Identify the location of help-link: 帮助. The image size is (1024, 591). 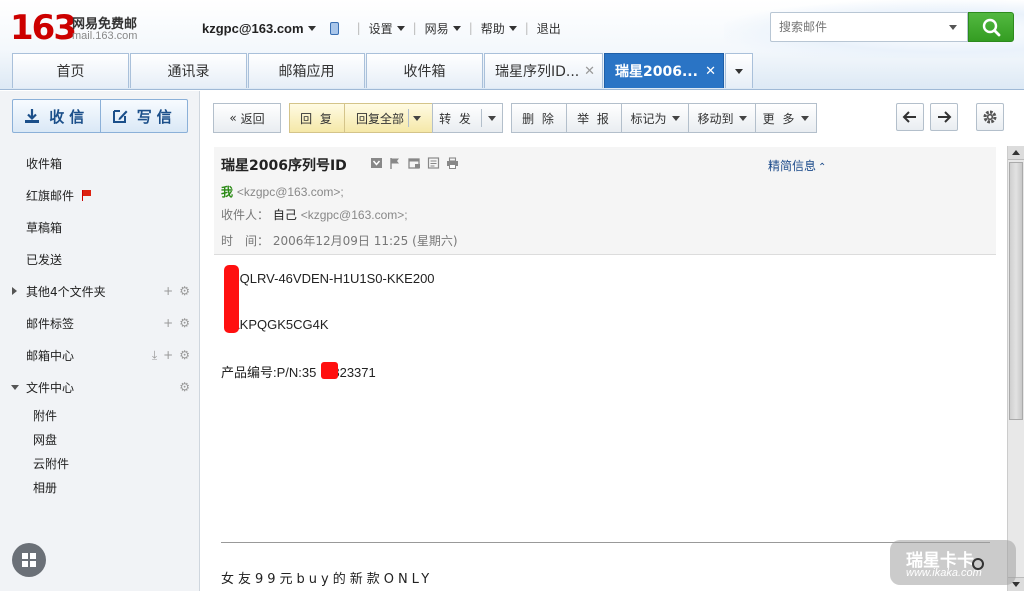
(493, 28).